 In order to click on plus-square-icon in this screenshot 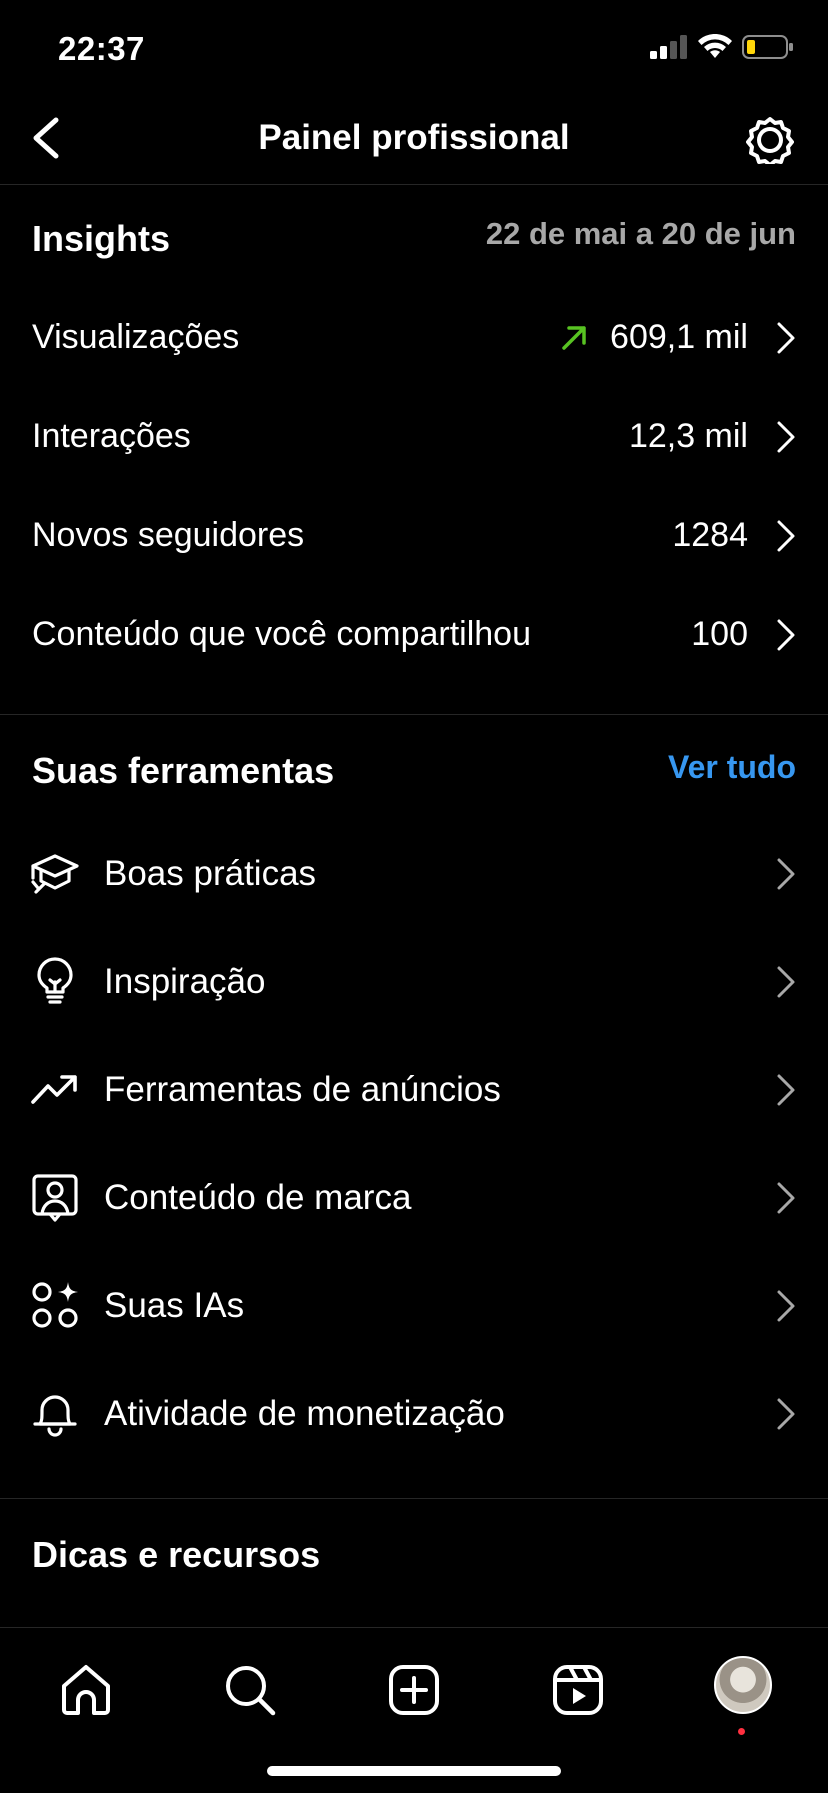, I will do `click(414, 1690)`.